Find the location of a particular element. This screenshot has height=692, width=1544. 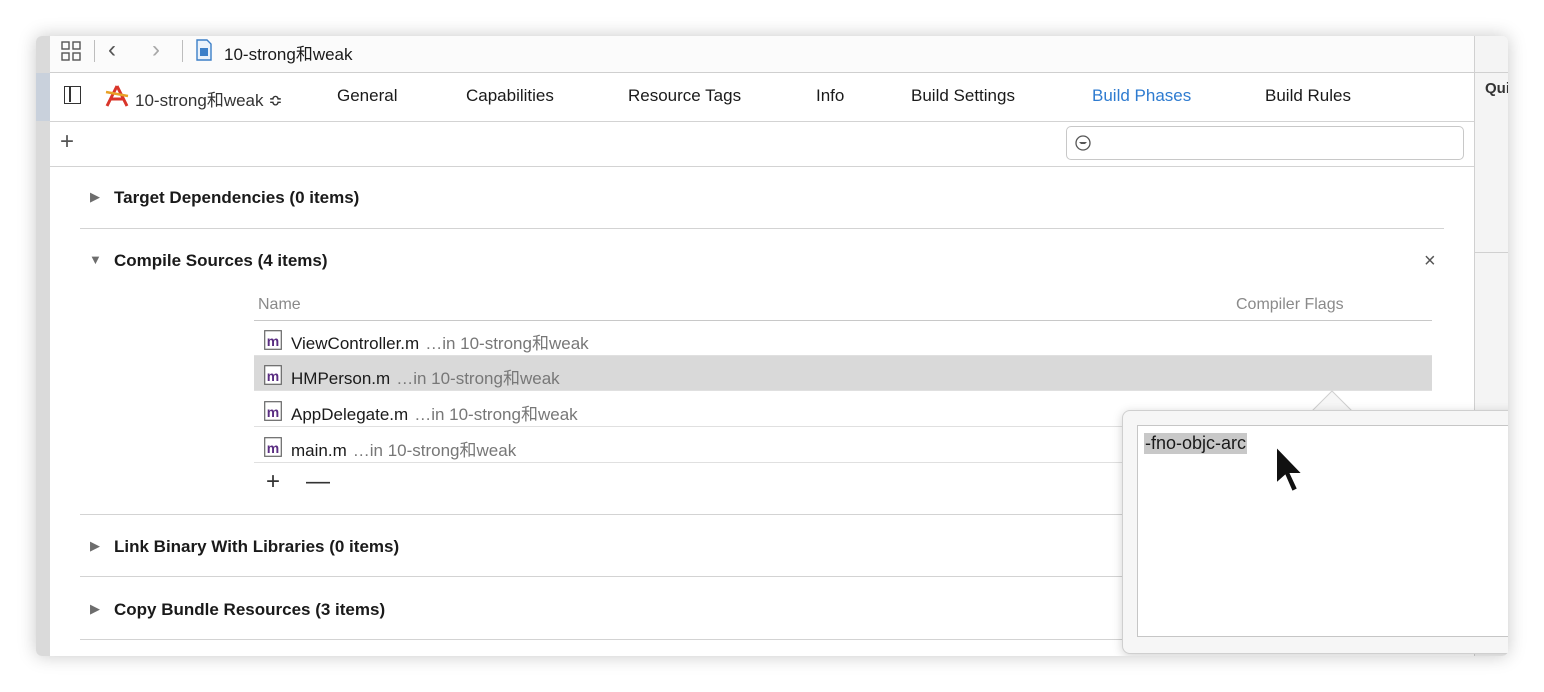

tab-build-rules: Build Rules is located at coordinates (1308, 96).